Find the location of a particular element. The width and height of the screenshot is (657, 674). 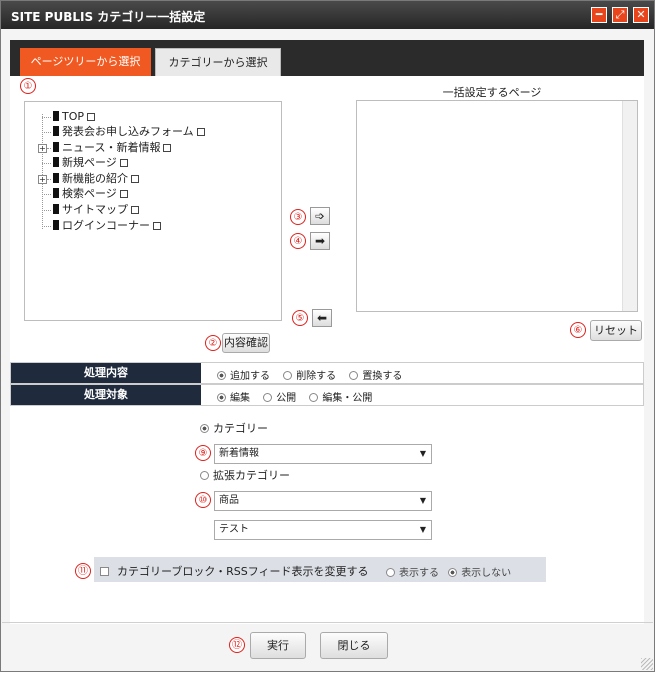

tree-item-news: ニュース・新着情報 is located at coordinates (112, 148).